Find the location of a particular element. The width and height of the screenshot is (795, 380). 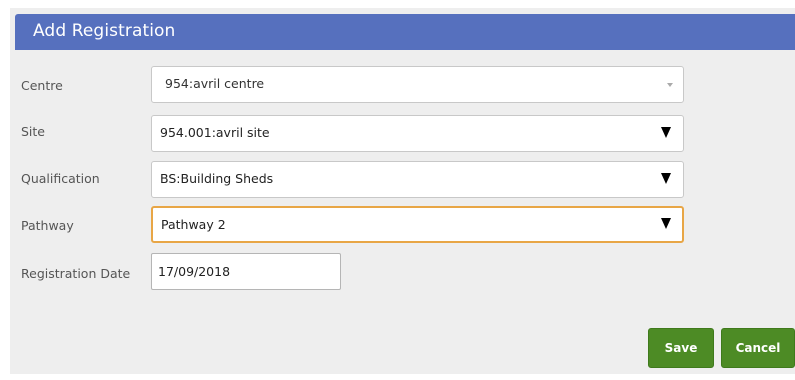

pathway-label: Pathway is located at coordinates (47, 225).